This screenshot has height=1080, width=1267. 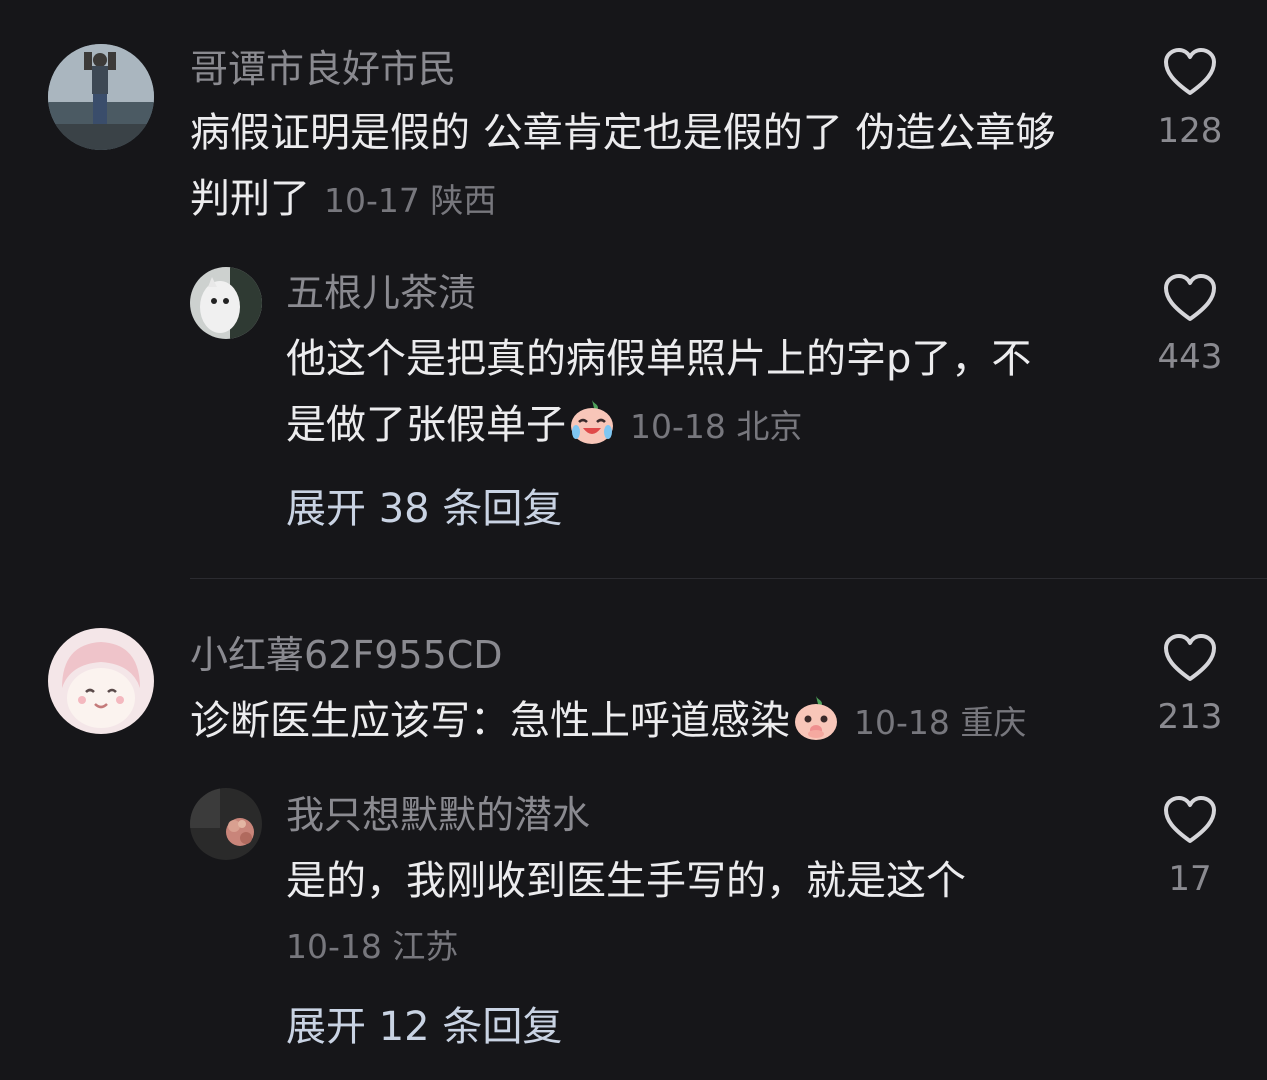 I want to click on comment-text: 病假证明是假的 公章肯定也是假的了 伪造公章够 判刑了 10-17 陕西, so click(x=670, y=167).